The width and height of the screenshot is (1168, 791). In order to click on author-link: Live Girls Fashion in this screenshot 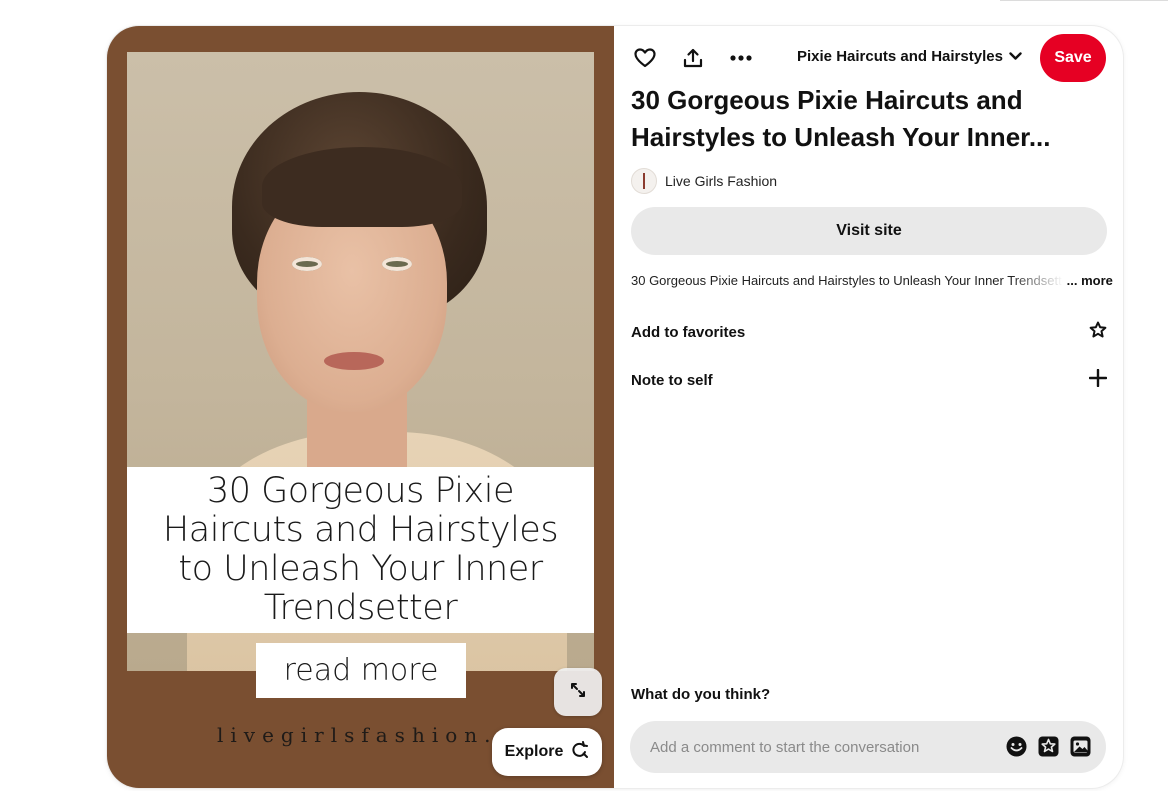, I will do `click(704, 181)`.